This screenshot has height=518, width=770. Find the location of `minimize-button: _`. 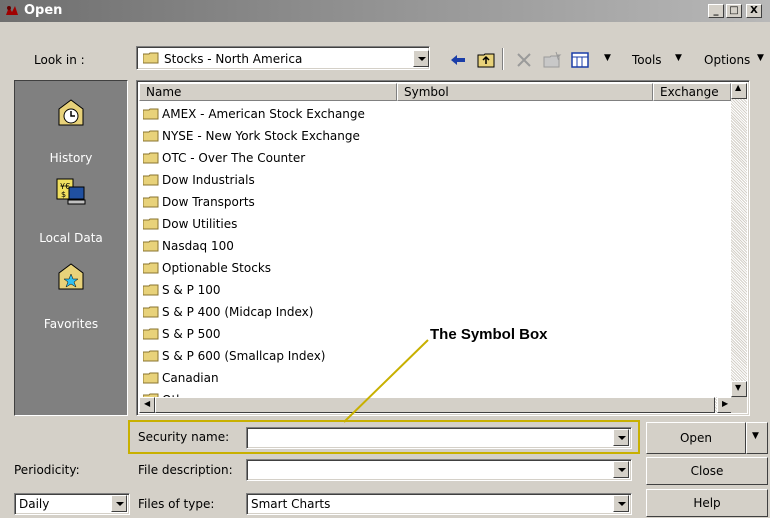

minimize-button: _ is located at coordinates (716, 11).